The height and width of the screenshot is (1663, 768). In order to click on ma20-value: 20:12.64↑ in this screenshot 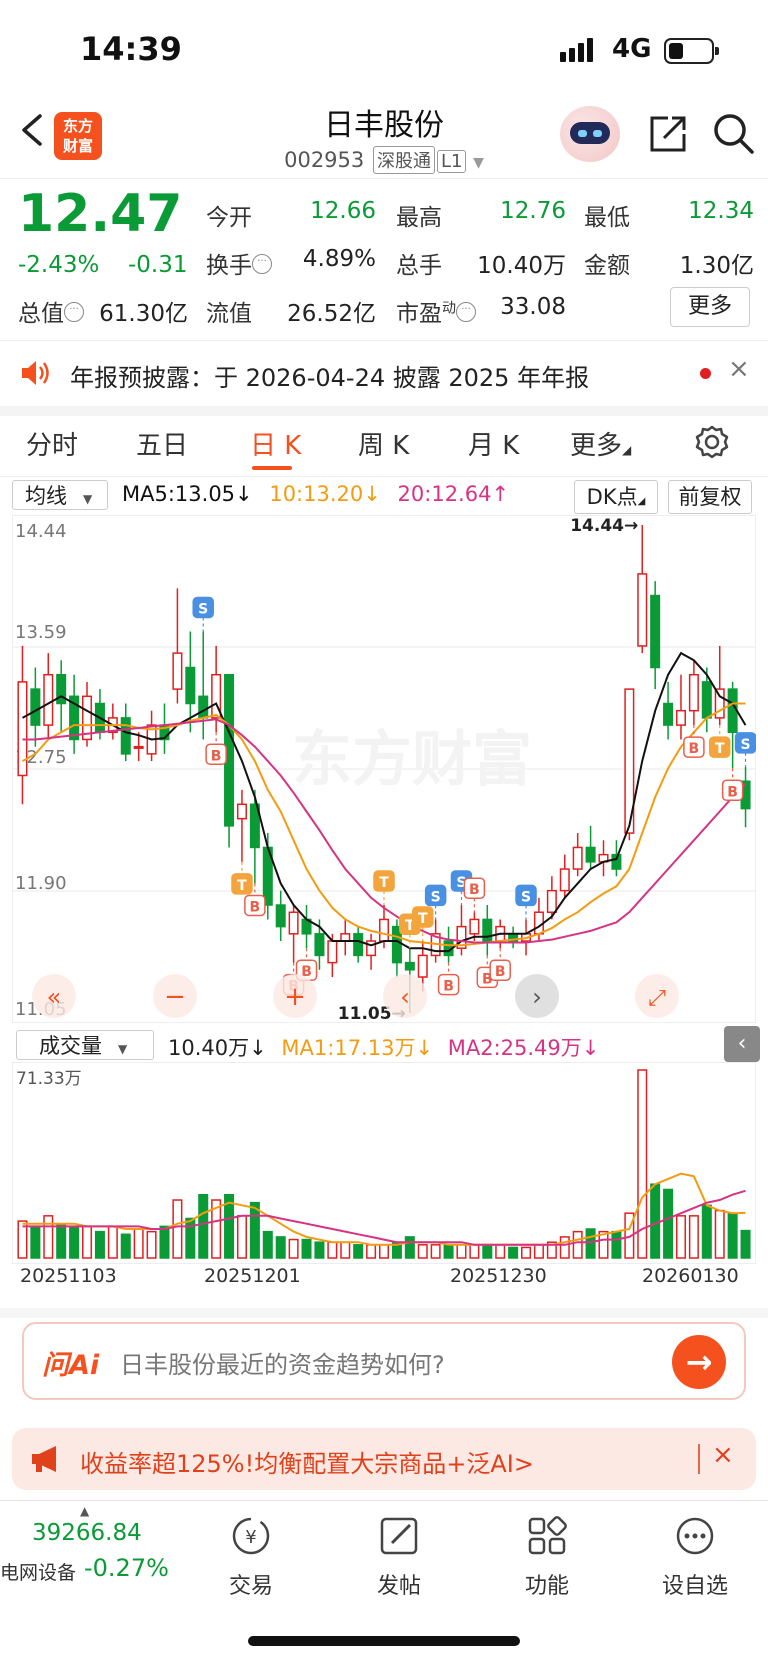, I will do `click(453, 494)`.